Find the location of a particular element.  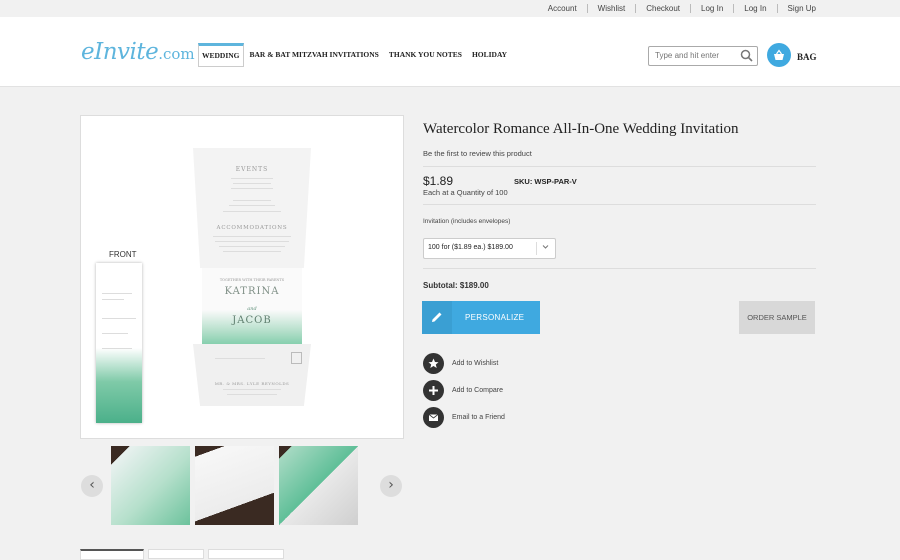

nav-wedding: WEDDING is located at coordinates (221, 55).